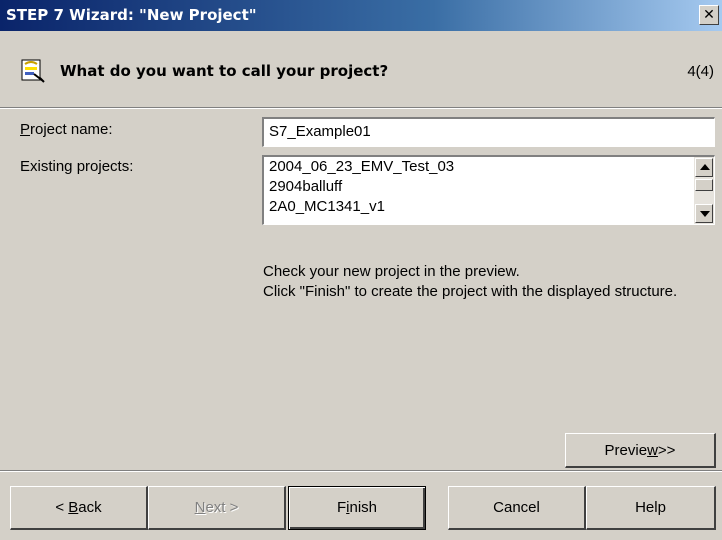 The height and width of the screenshot is (540, 722). What do you see at coordinates (33, 71) in the screenshot?
I see `wizard-icon` at bounding box center [33, 71].